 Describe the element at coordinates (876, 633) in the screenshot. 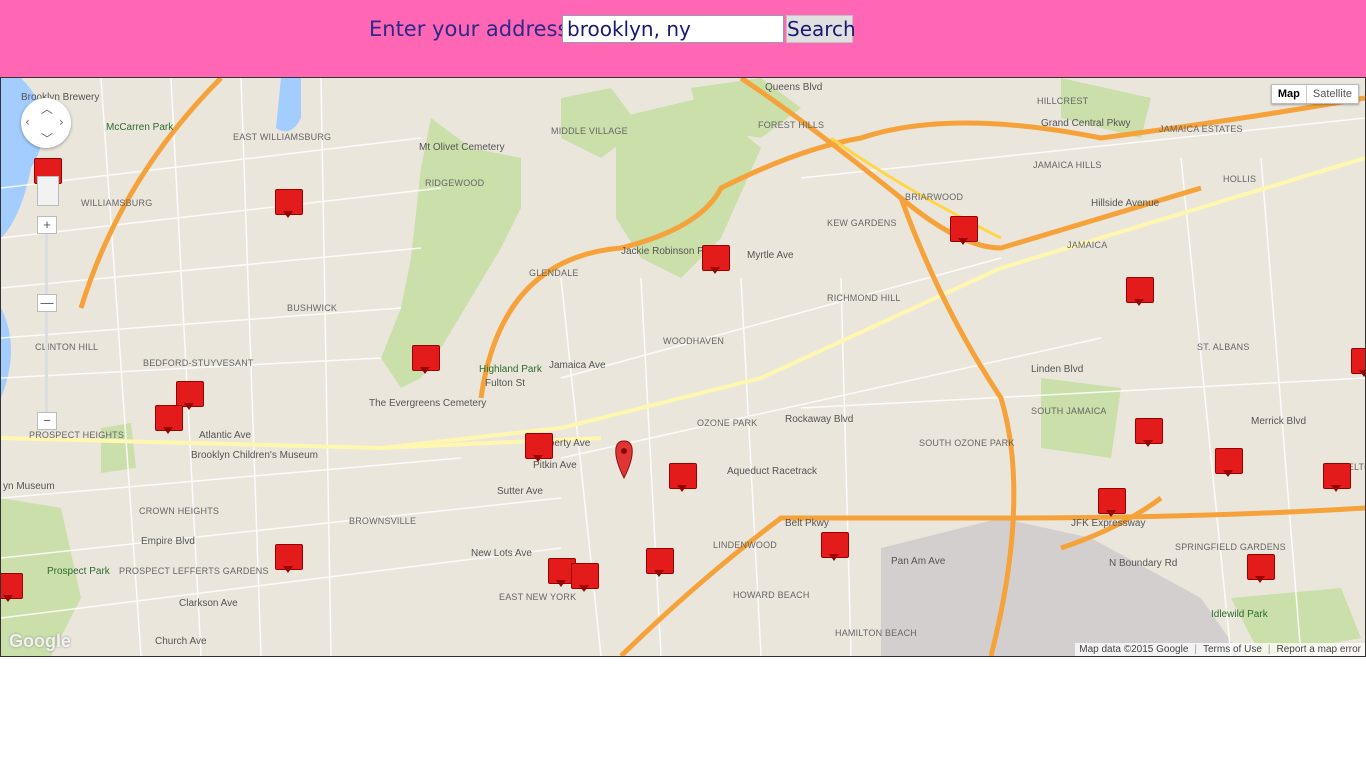

I see `map-label: HAMILTON BEACH` at that location.